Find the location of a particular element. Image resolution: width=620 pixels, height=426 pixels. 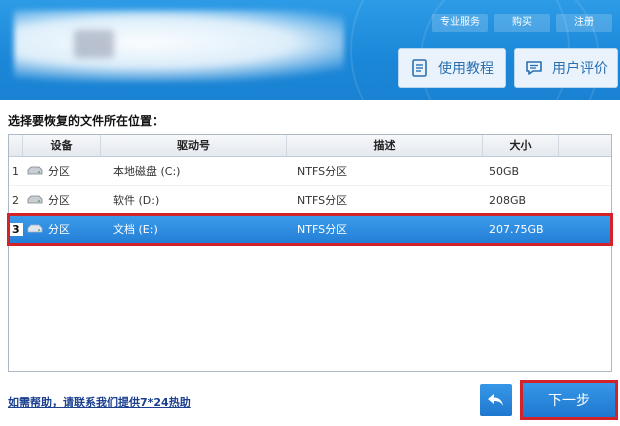

column-header-size: 大小 is located at coordinates (521, 145).